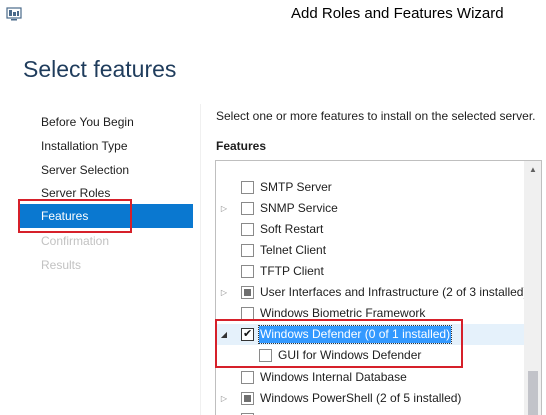 Image resolution: width=546 pixels, height=415 pixels. I want to click on scroll-thumb, so click(533, 393).